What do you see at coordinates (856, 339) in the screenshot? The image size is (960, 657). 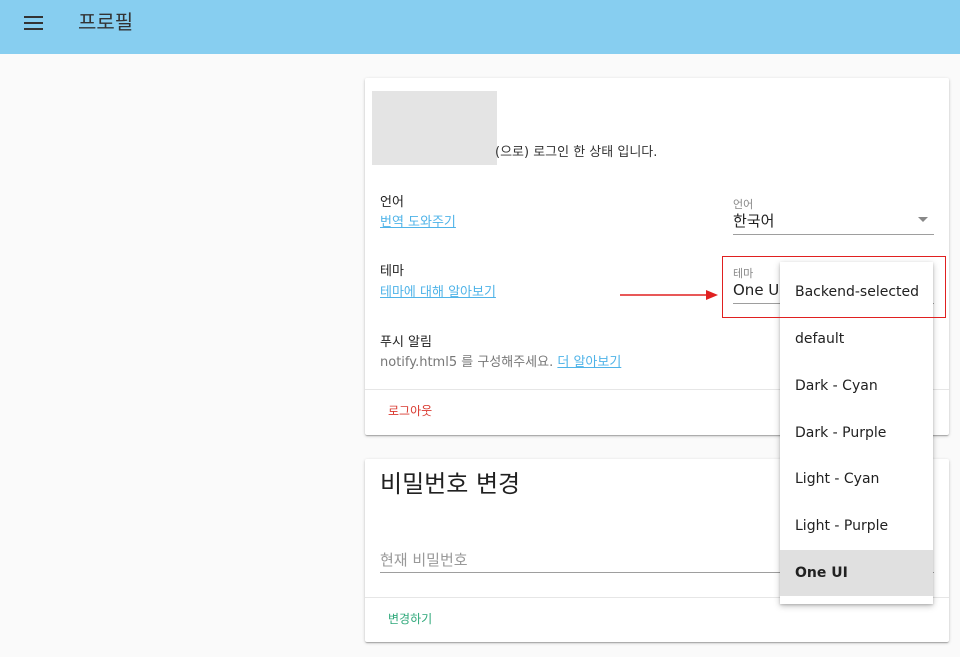 I see `theme-option-default: default` at bounding box center [856, 339].